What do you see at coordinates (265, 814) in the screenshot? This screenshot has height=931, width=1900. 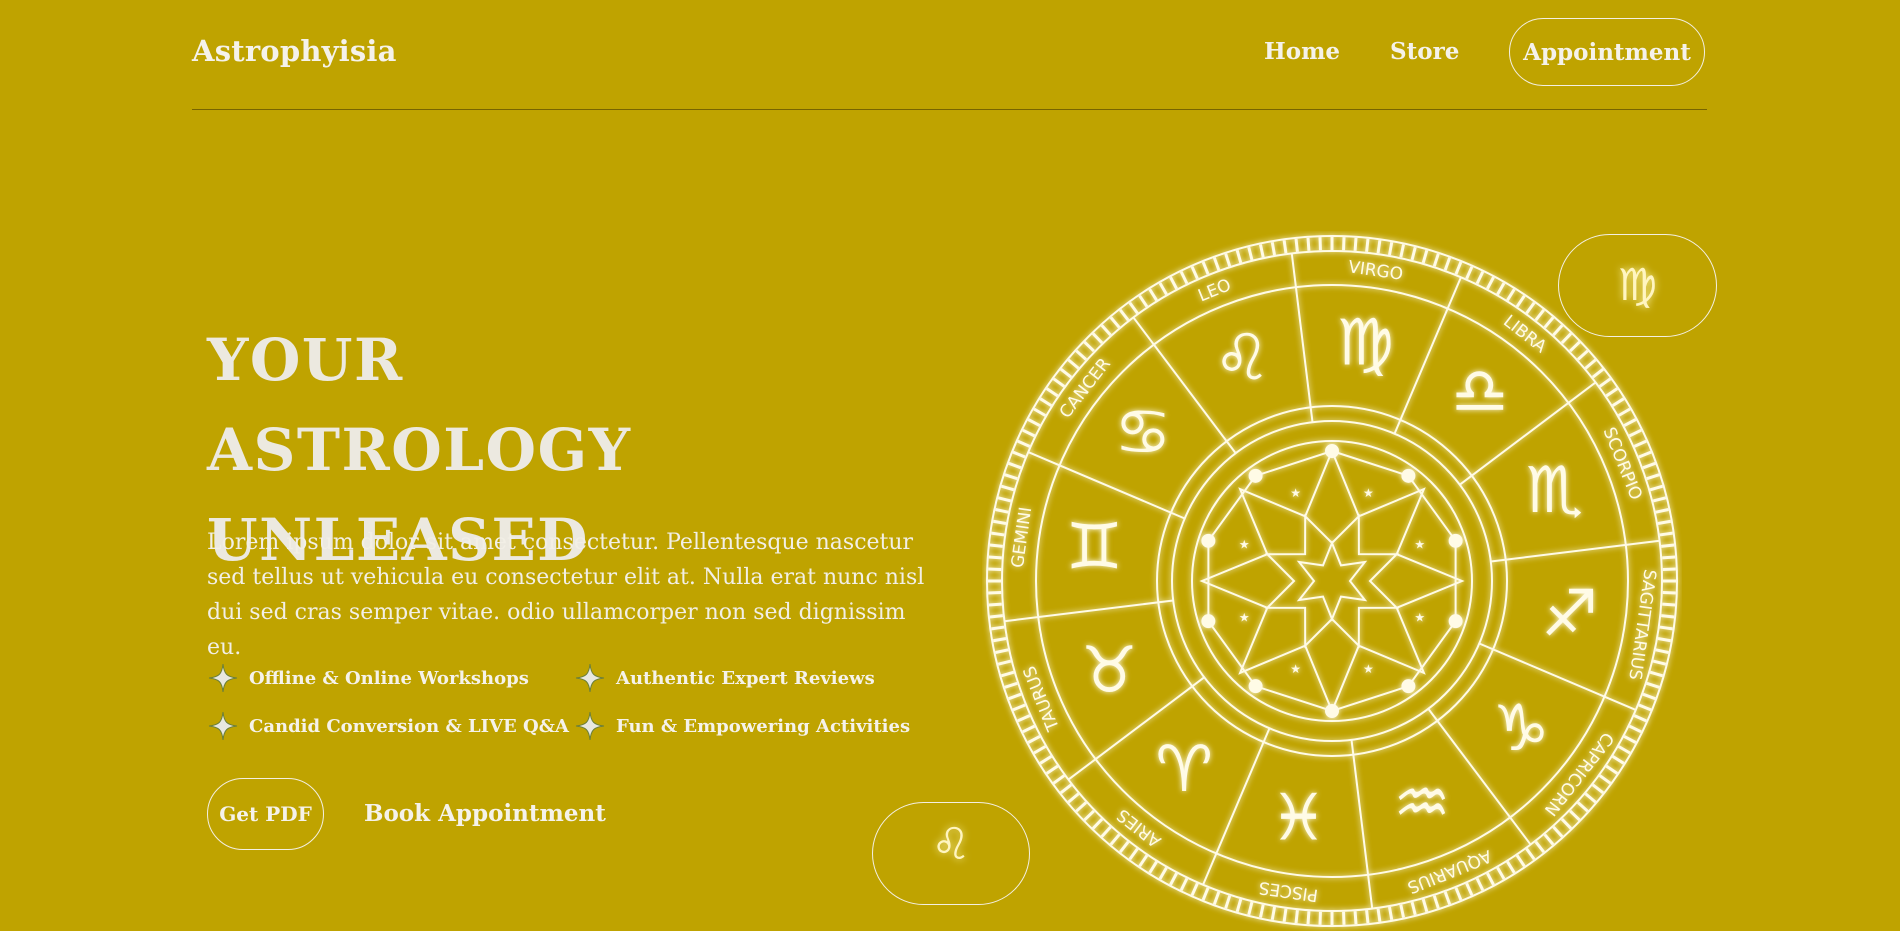 I see `get-pdf-button: Get PDF` at bounding box center [265, 814].